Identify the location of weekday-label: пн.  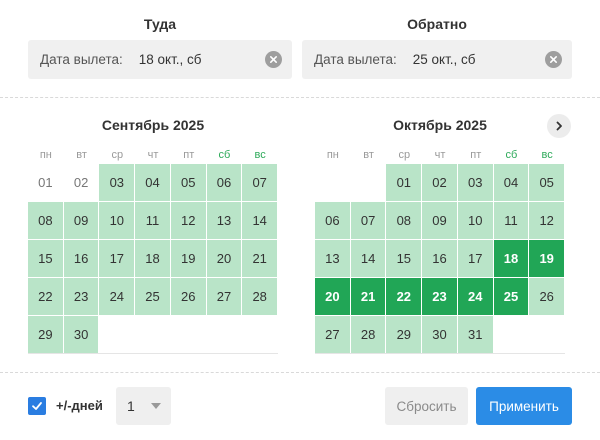
(332, 155).